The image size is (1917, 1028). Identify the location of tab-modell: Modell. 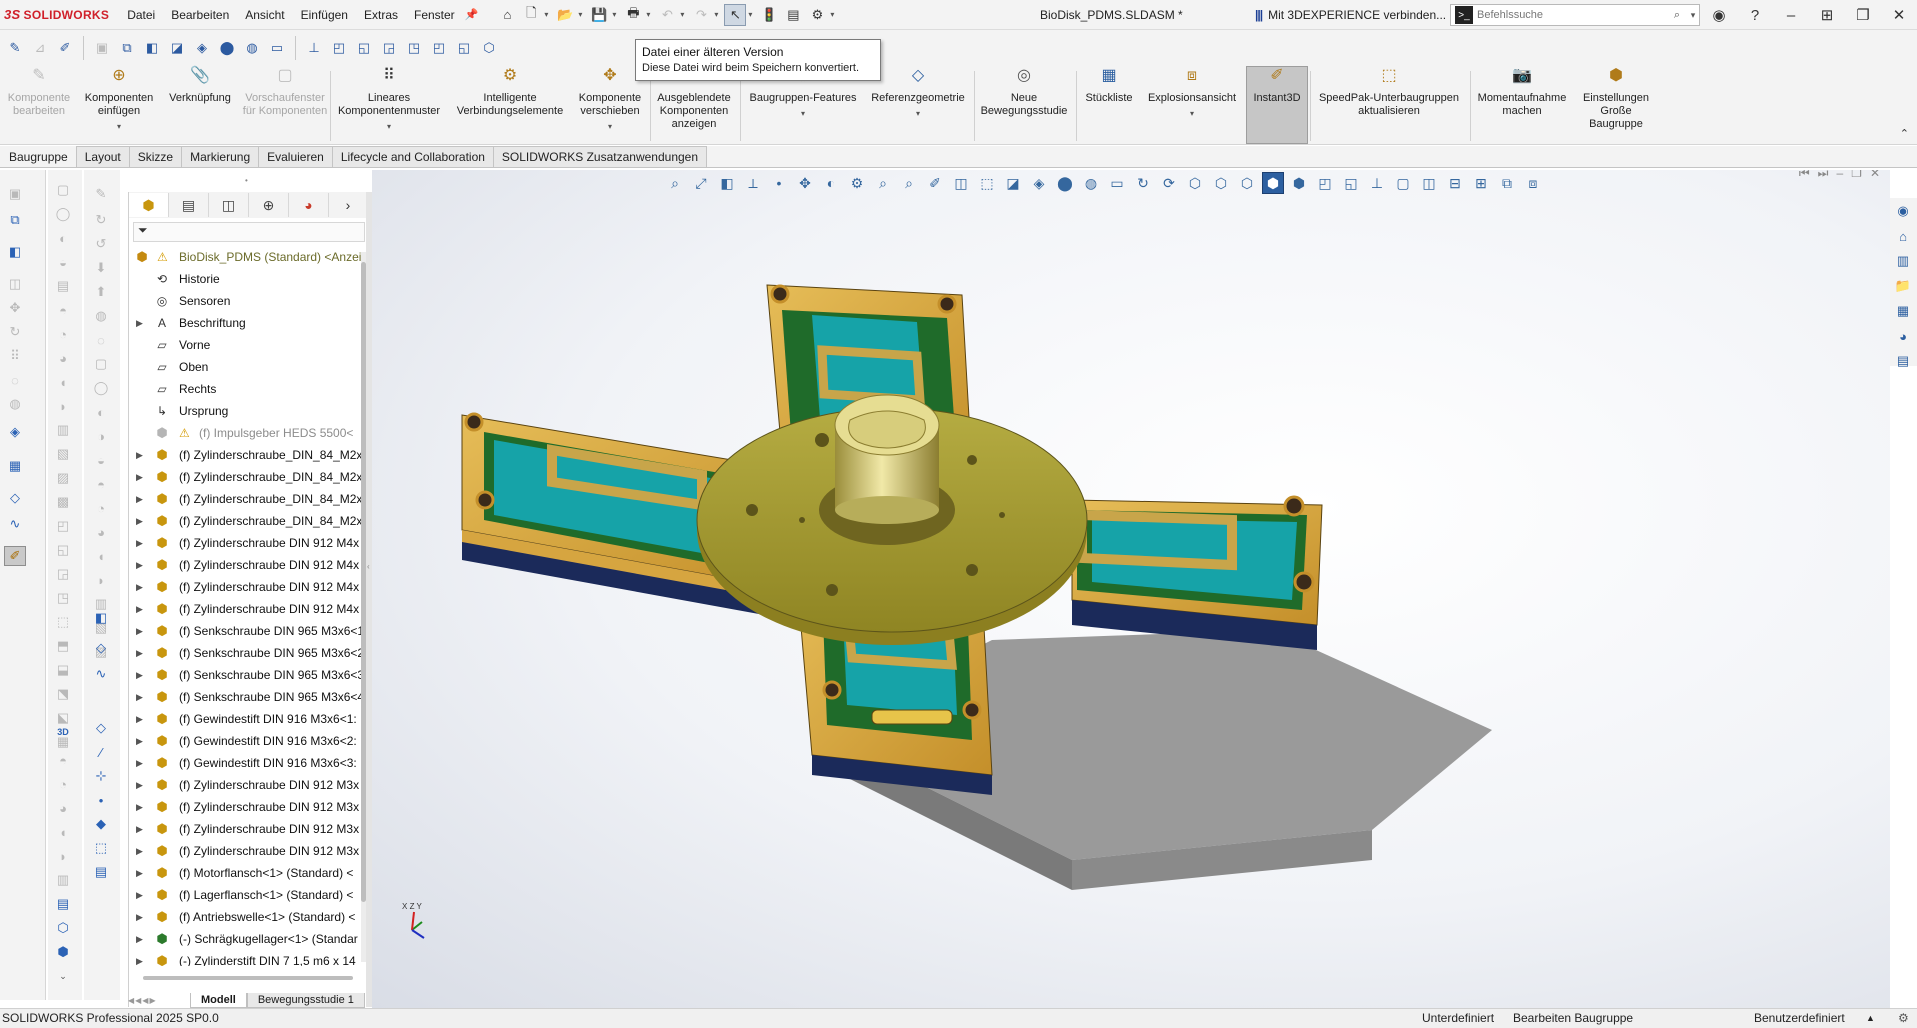
(218, 1000).